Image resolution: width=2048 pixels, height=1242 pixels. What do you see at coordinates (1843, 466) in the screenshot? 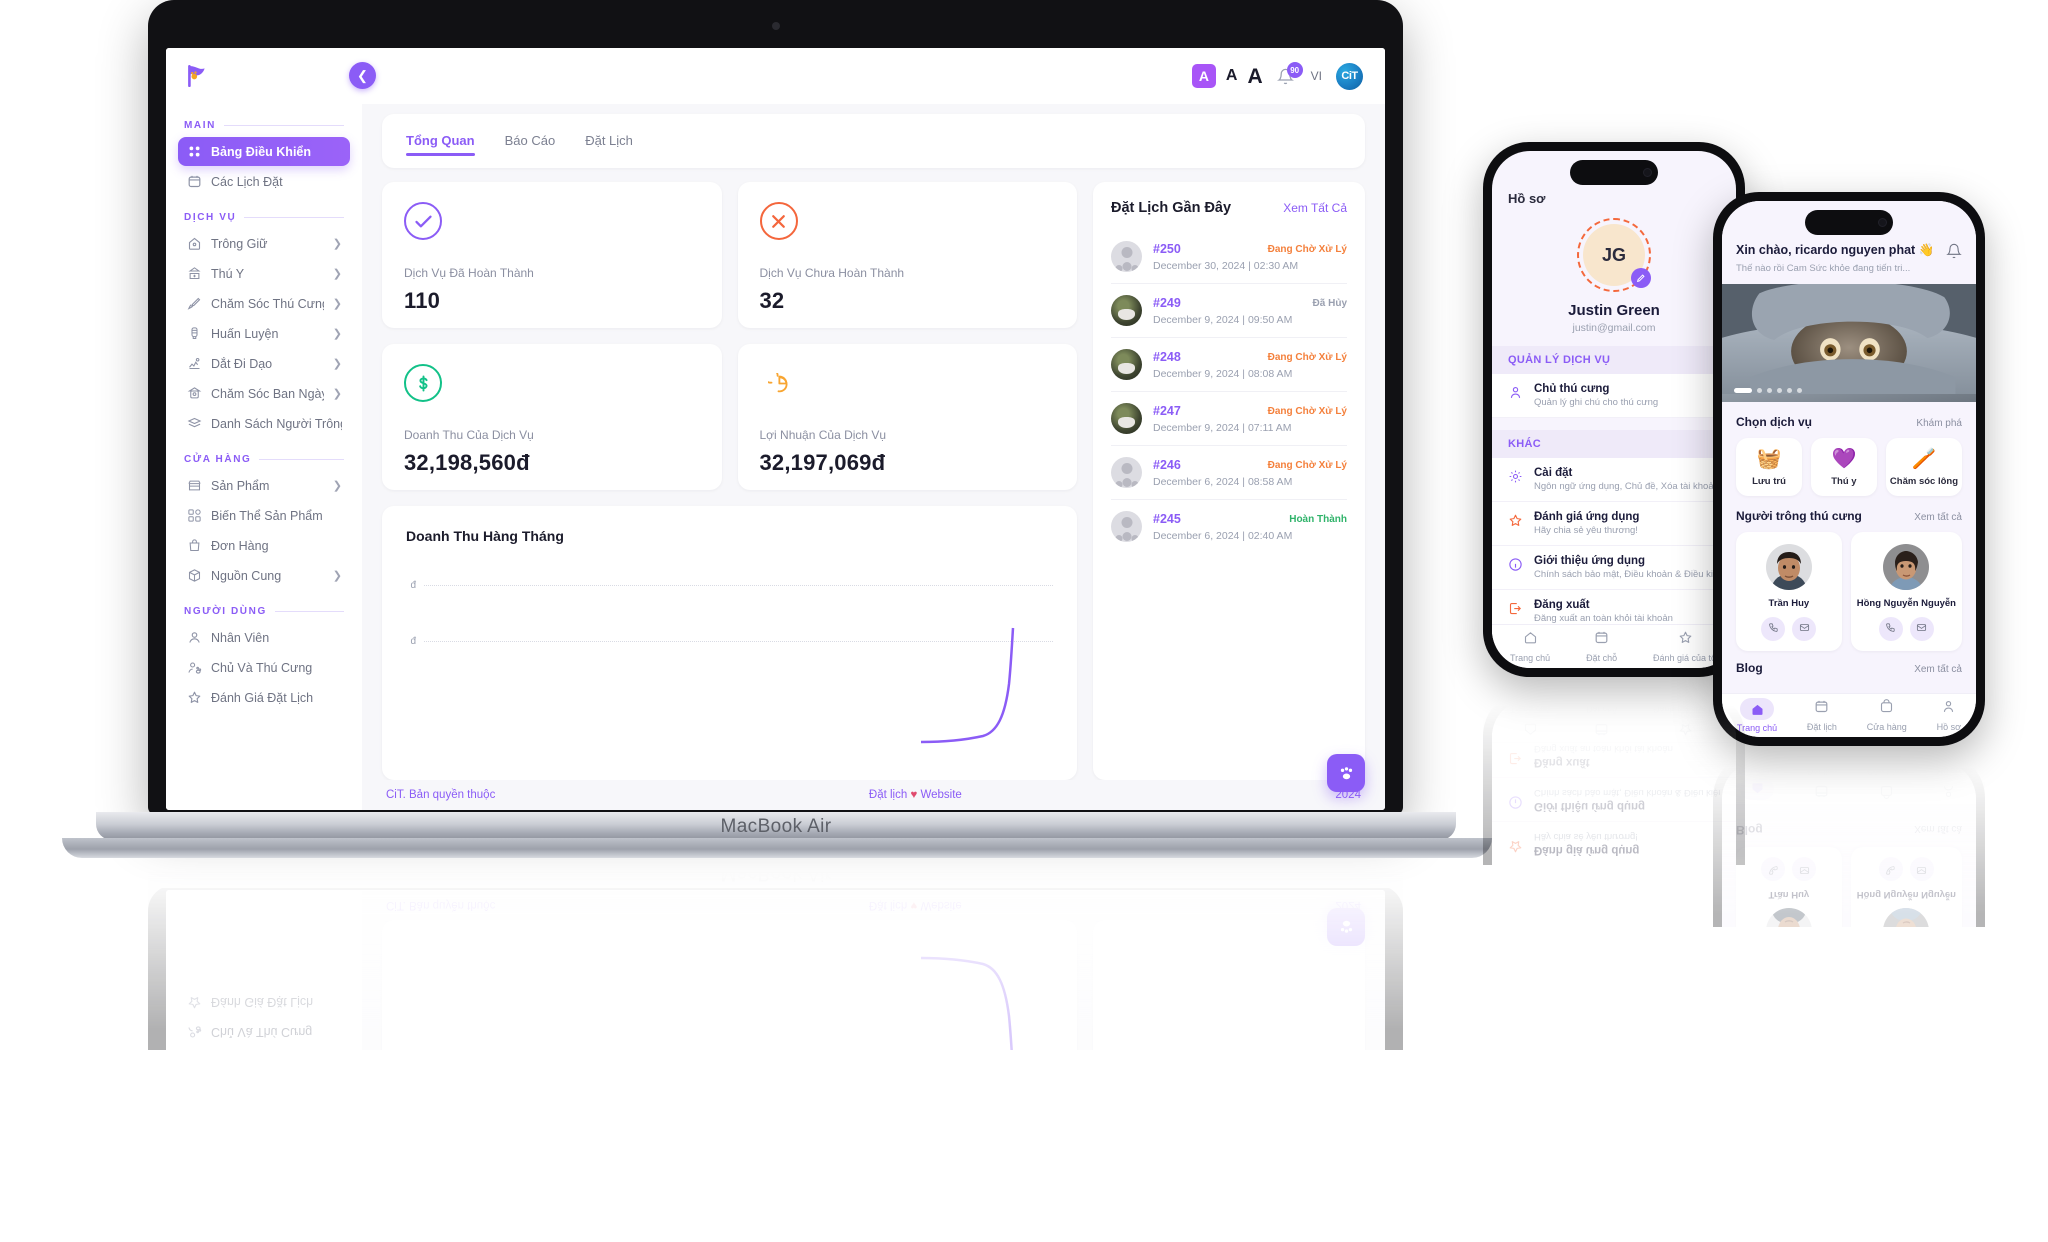
I see `service-card-th-y: 💜 Thú y` at bounding box center [1843, 466].